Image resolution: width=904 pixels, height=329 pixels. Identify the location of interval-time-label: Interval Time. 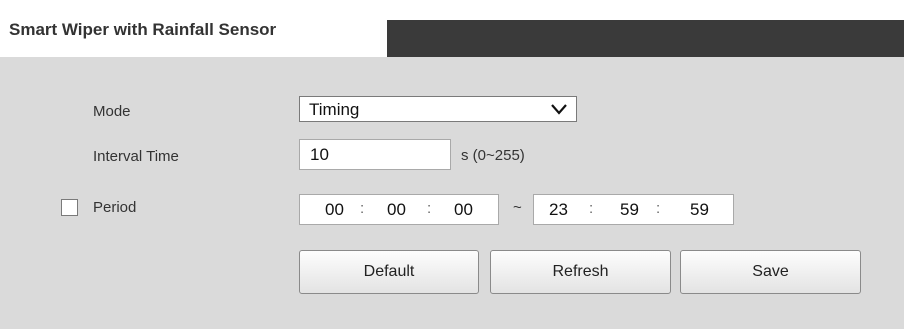
(136, 156).